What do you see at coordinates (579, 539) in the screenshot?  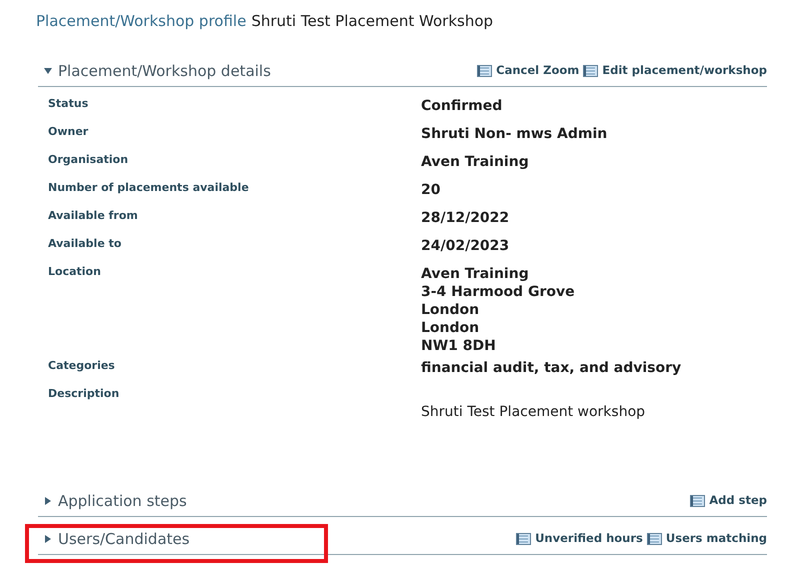 I see `action-link: Unverified hours` at bounding box center [579, 539].